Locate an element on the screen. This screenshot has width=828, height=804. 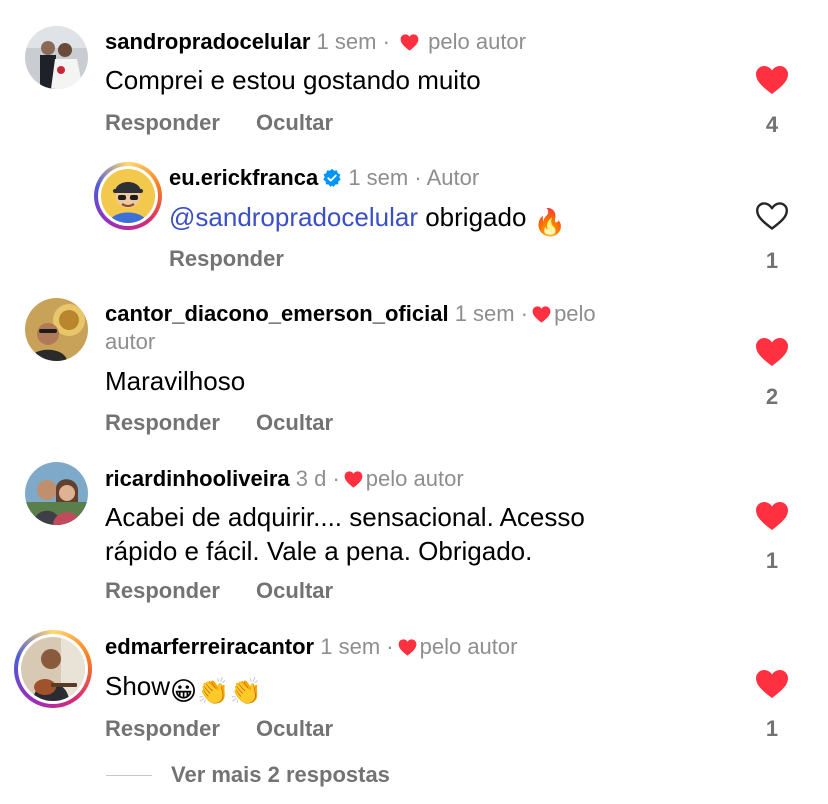
verified-badge-icon is located at coordinates (332, 177).